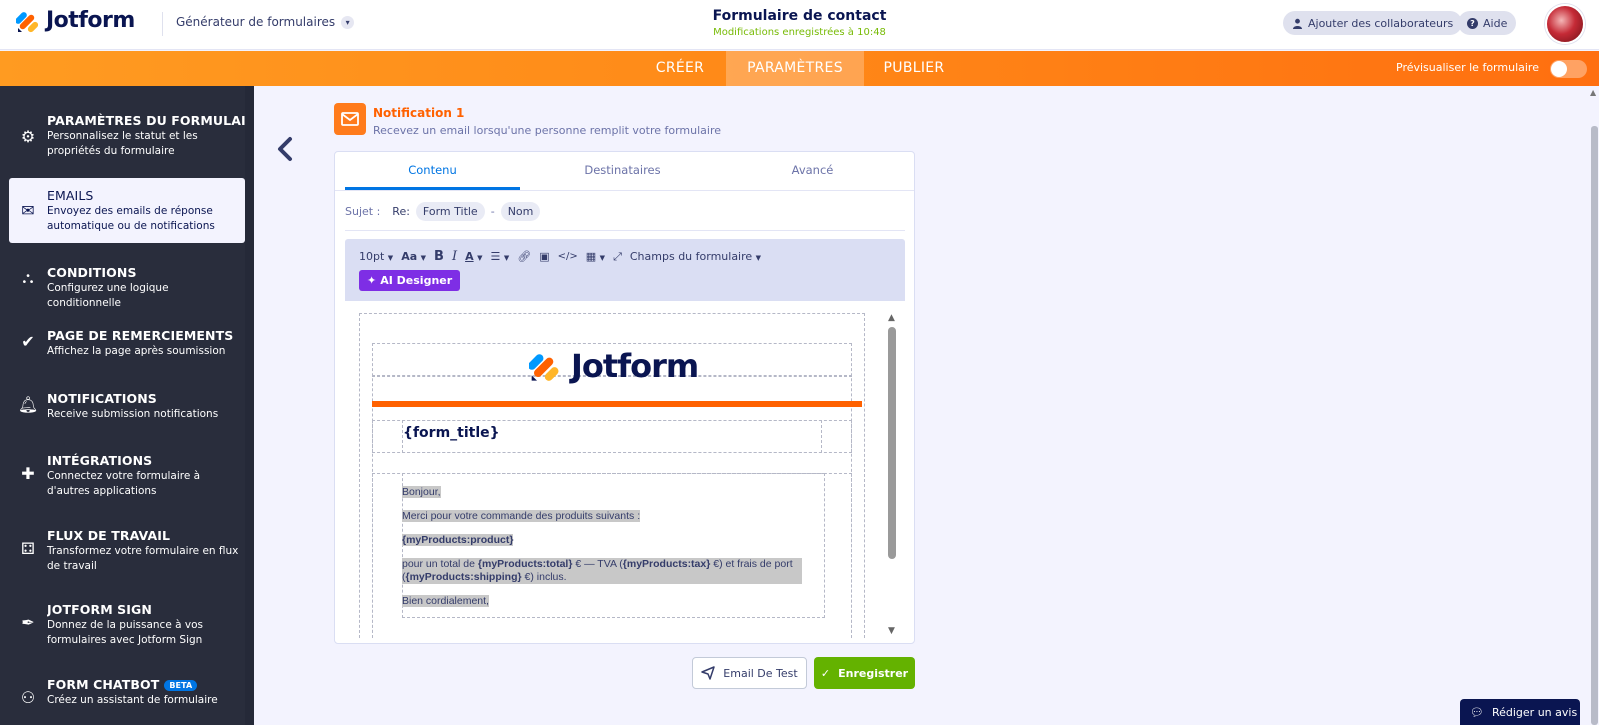 This screenshot has height=725, width=1599. What do you see at coordinates (140, 335) in the screenshot?
I see `sidebar-item-title: PAGE DE REMERCIEMENTS` at bounding box center [140, 335].